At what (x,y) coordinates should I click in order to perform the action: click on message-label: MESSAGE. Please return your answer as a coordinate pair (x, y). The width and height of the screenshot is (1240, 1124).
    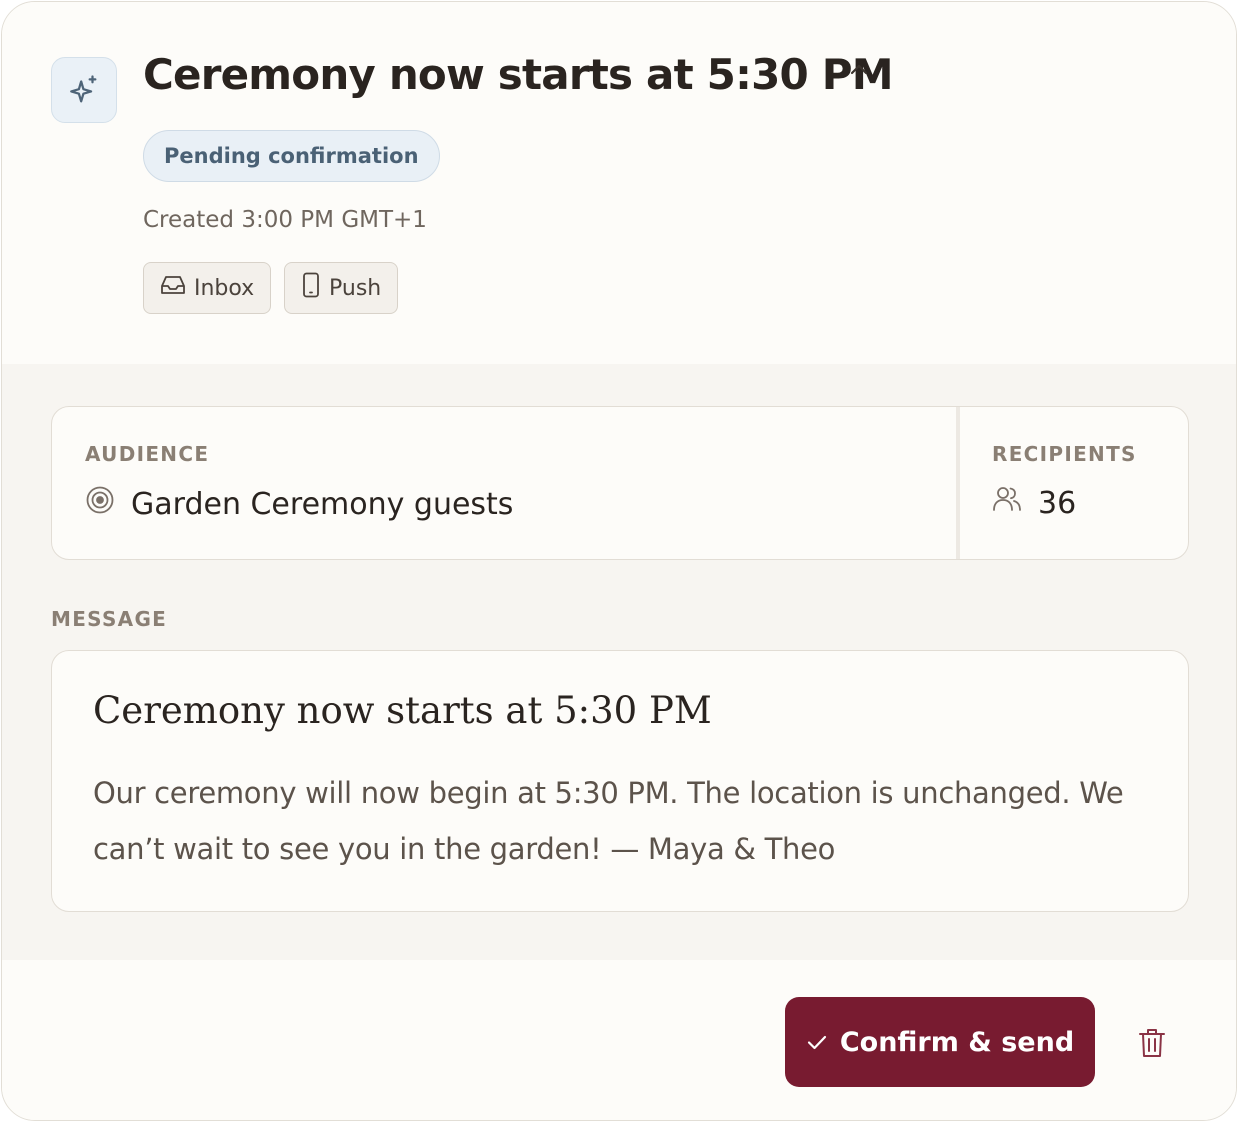
    Looking at the image, I should click on (109, 619).